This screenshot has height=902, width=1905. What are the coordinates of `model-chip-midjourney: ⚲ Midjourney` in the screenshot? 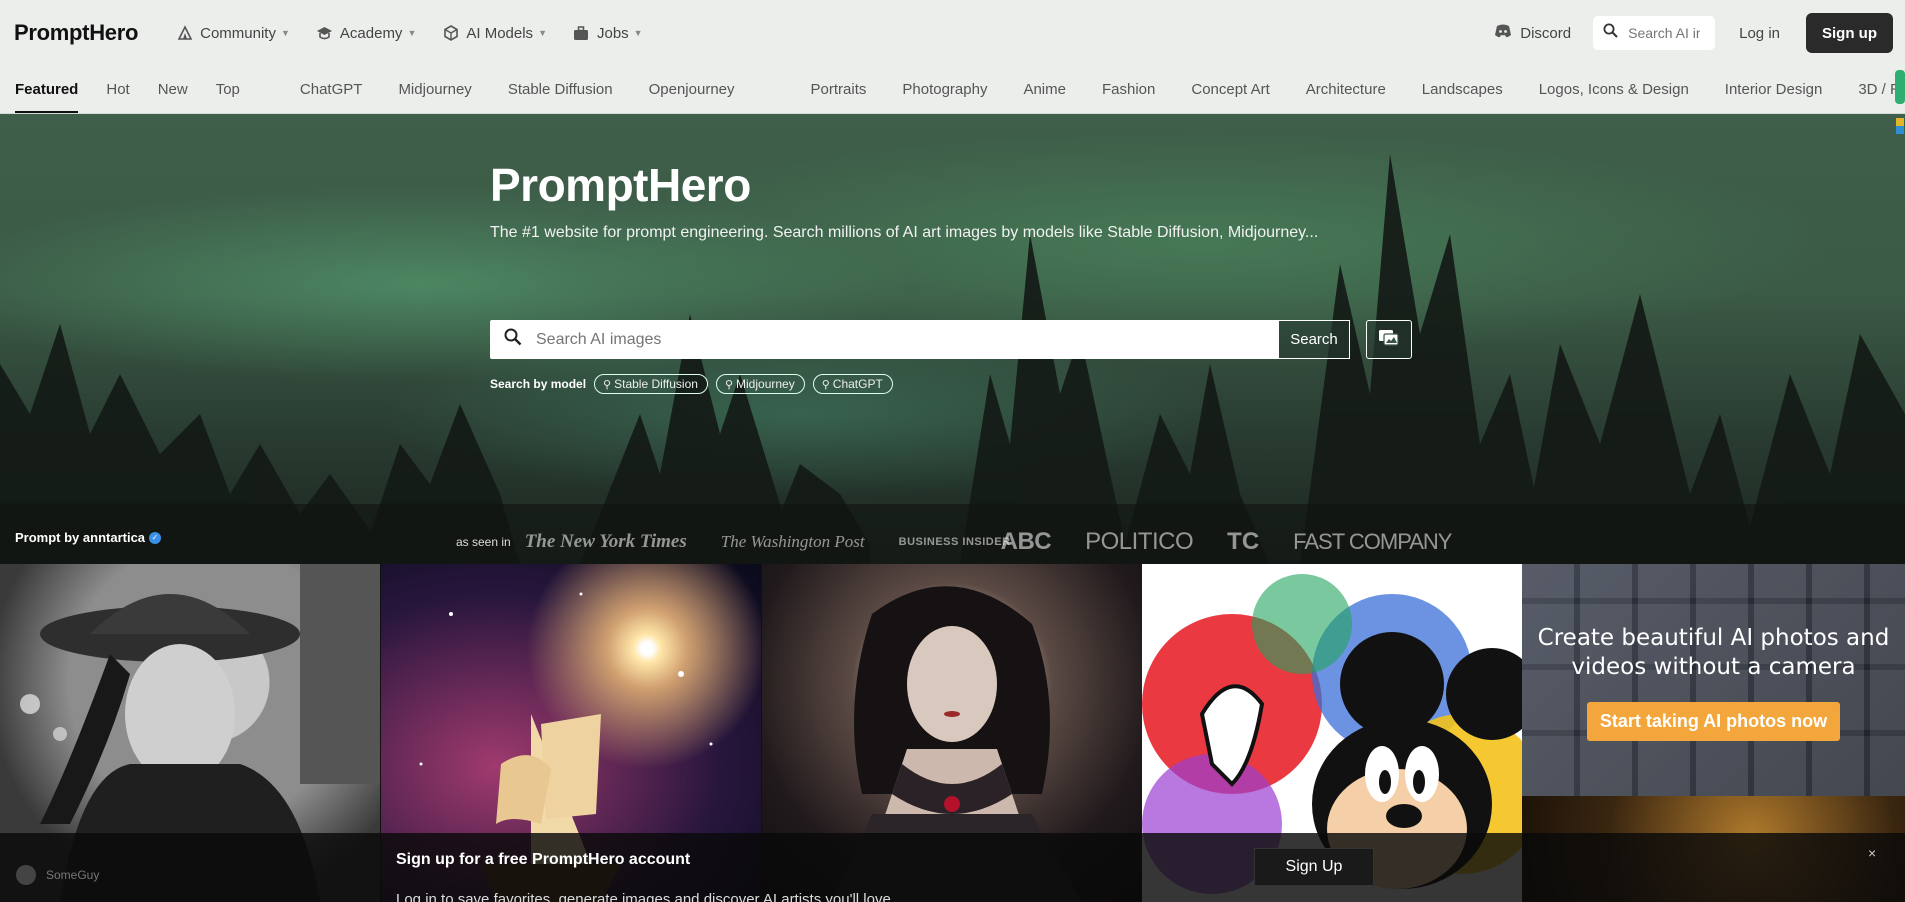 It's located at (760, 384).